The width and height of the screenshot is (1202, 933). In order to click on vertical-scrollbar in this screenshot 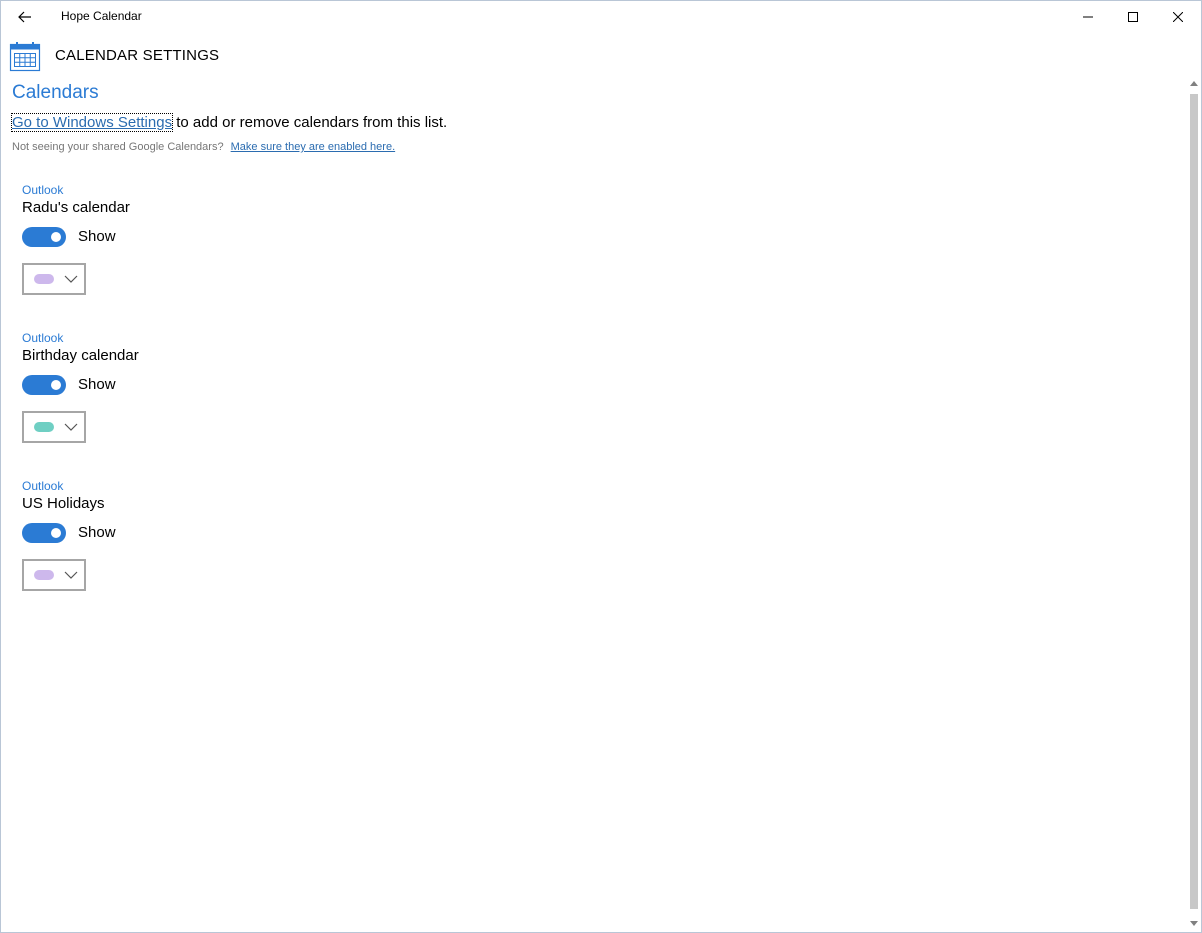, I will do `click(1194, 503)`.